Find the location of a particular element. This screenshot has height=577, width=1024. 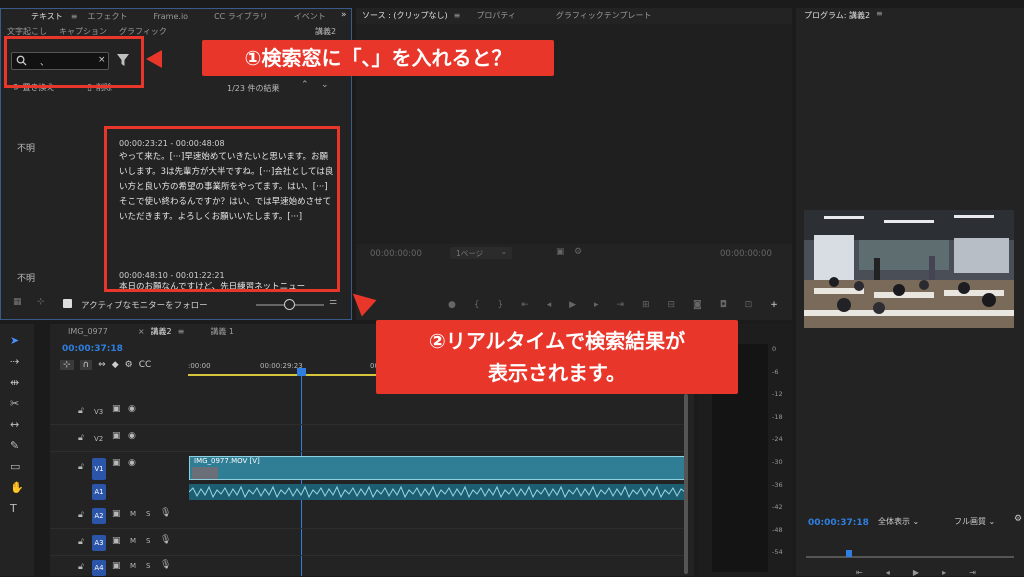

close-icon: × is located at coordinates (141, 331).